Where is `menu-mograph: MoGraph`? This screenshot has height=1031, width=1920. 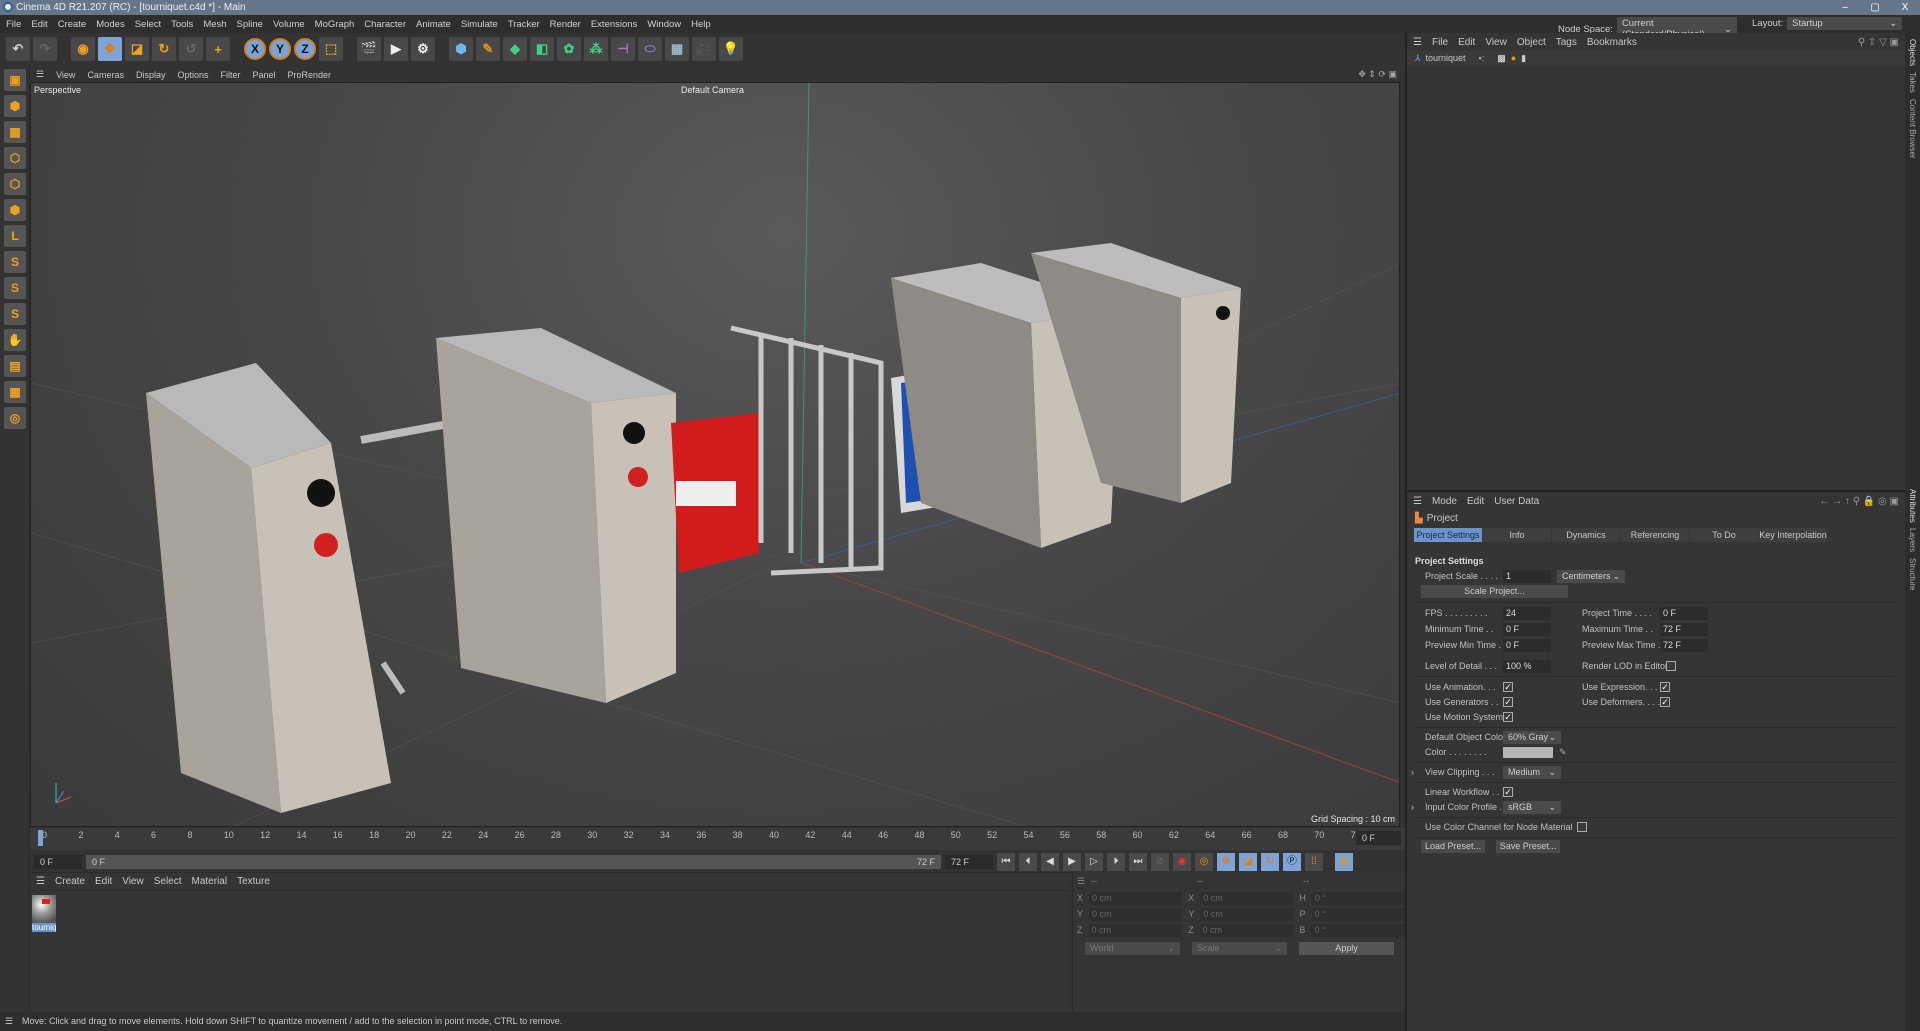
menu-mograph: MoGraph is located at coordinates (335, 24).